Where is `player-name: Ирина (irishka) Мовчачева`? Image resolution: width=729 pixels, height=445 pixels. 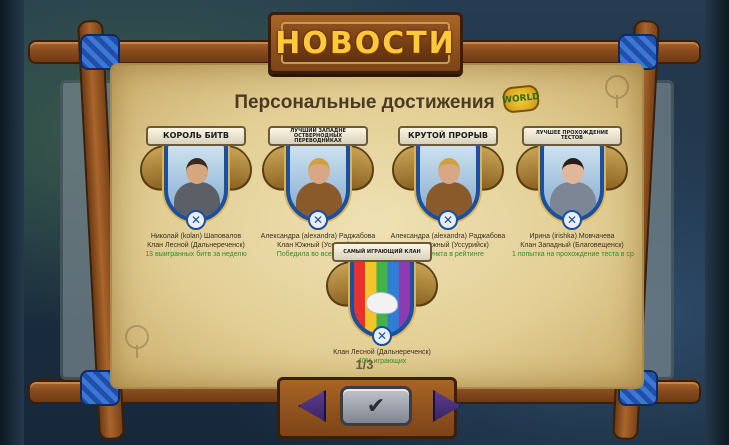 player-name: Ирина (irishka) Мовчачева is located at coordinates (572, 236).